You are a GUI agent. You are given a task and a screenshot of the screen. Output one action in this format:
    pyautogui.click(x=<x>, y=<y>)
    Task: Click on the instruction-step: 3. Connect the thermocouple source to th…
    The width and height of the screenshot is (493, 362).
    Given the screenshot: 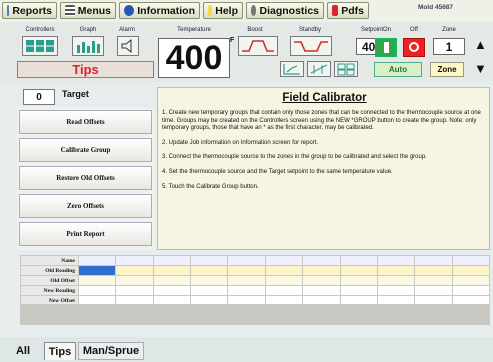 What is the action you would take?
    pyautogui.click(x=294, y=157)
    